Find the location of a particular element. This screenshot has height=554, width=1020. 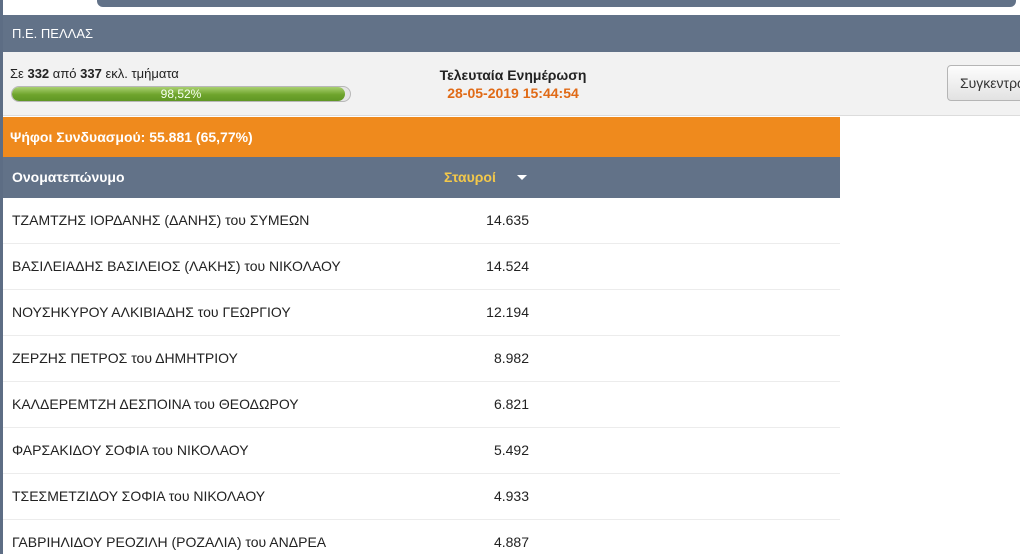

table-header: Ονοματεπώνυμο Σταυροί is located at coordinates (421, 177).